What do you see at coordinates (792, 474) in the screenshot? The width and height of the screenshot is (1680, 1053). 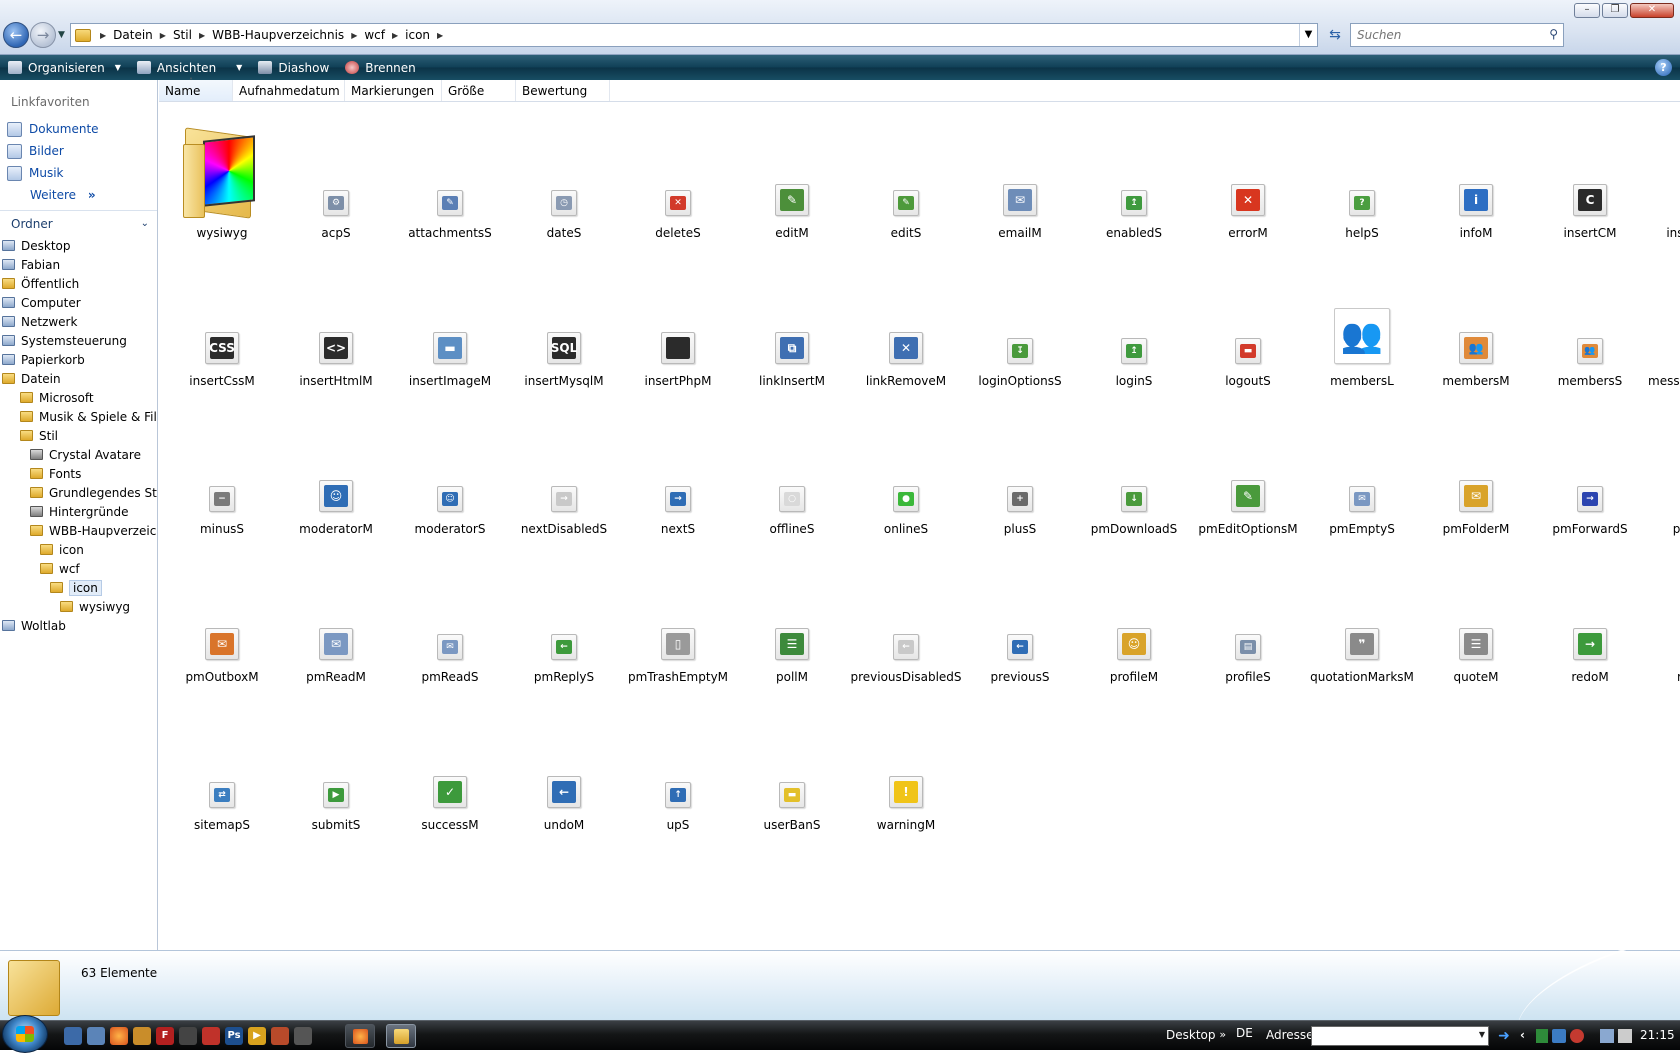 I see `file-item: ○ offlineS` at bounding box center [792, 474].